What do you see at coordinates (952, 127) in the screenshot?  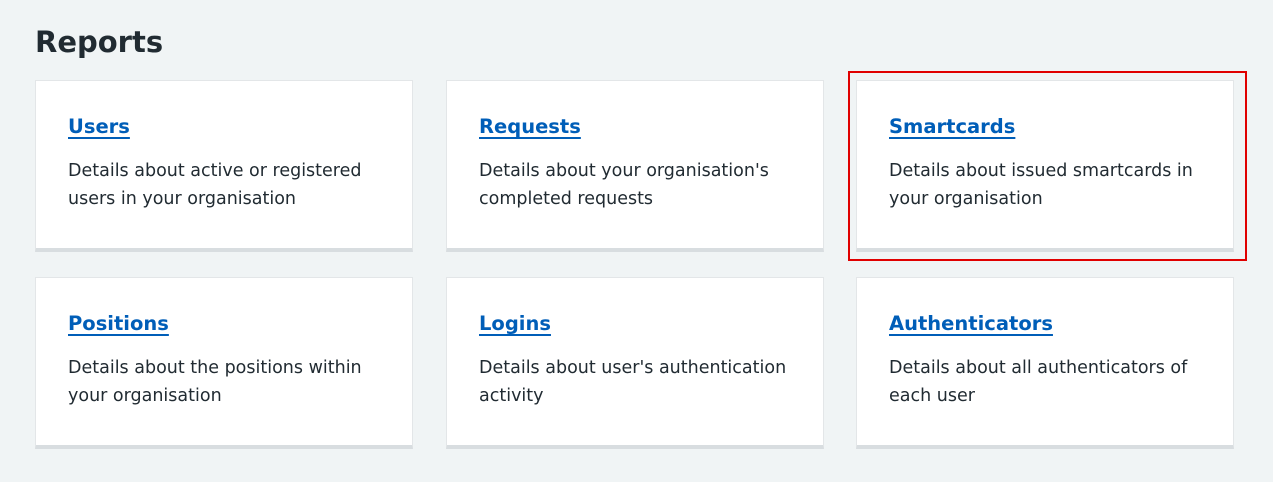 I see `smartcards-report-link: Smartcards` at bounding box center [952, 127].